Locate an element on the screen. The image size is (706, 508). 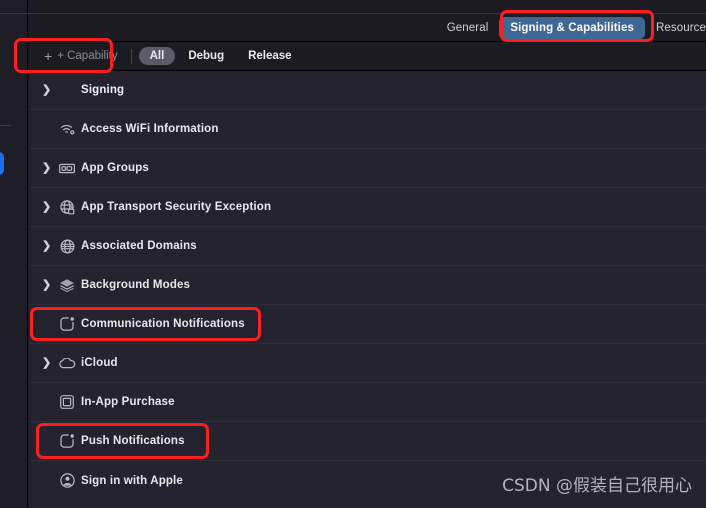
add-capability-button: + + Capability is located at coordinates (80, 56).